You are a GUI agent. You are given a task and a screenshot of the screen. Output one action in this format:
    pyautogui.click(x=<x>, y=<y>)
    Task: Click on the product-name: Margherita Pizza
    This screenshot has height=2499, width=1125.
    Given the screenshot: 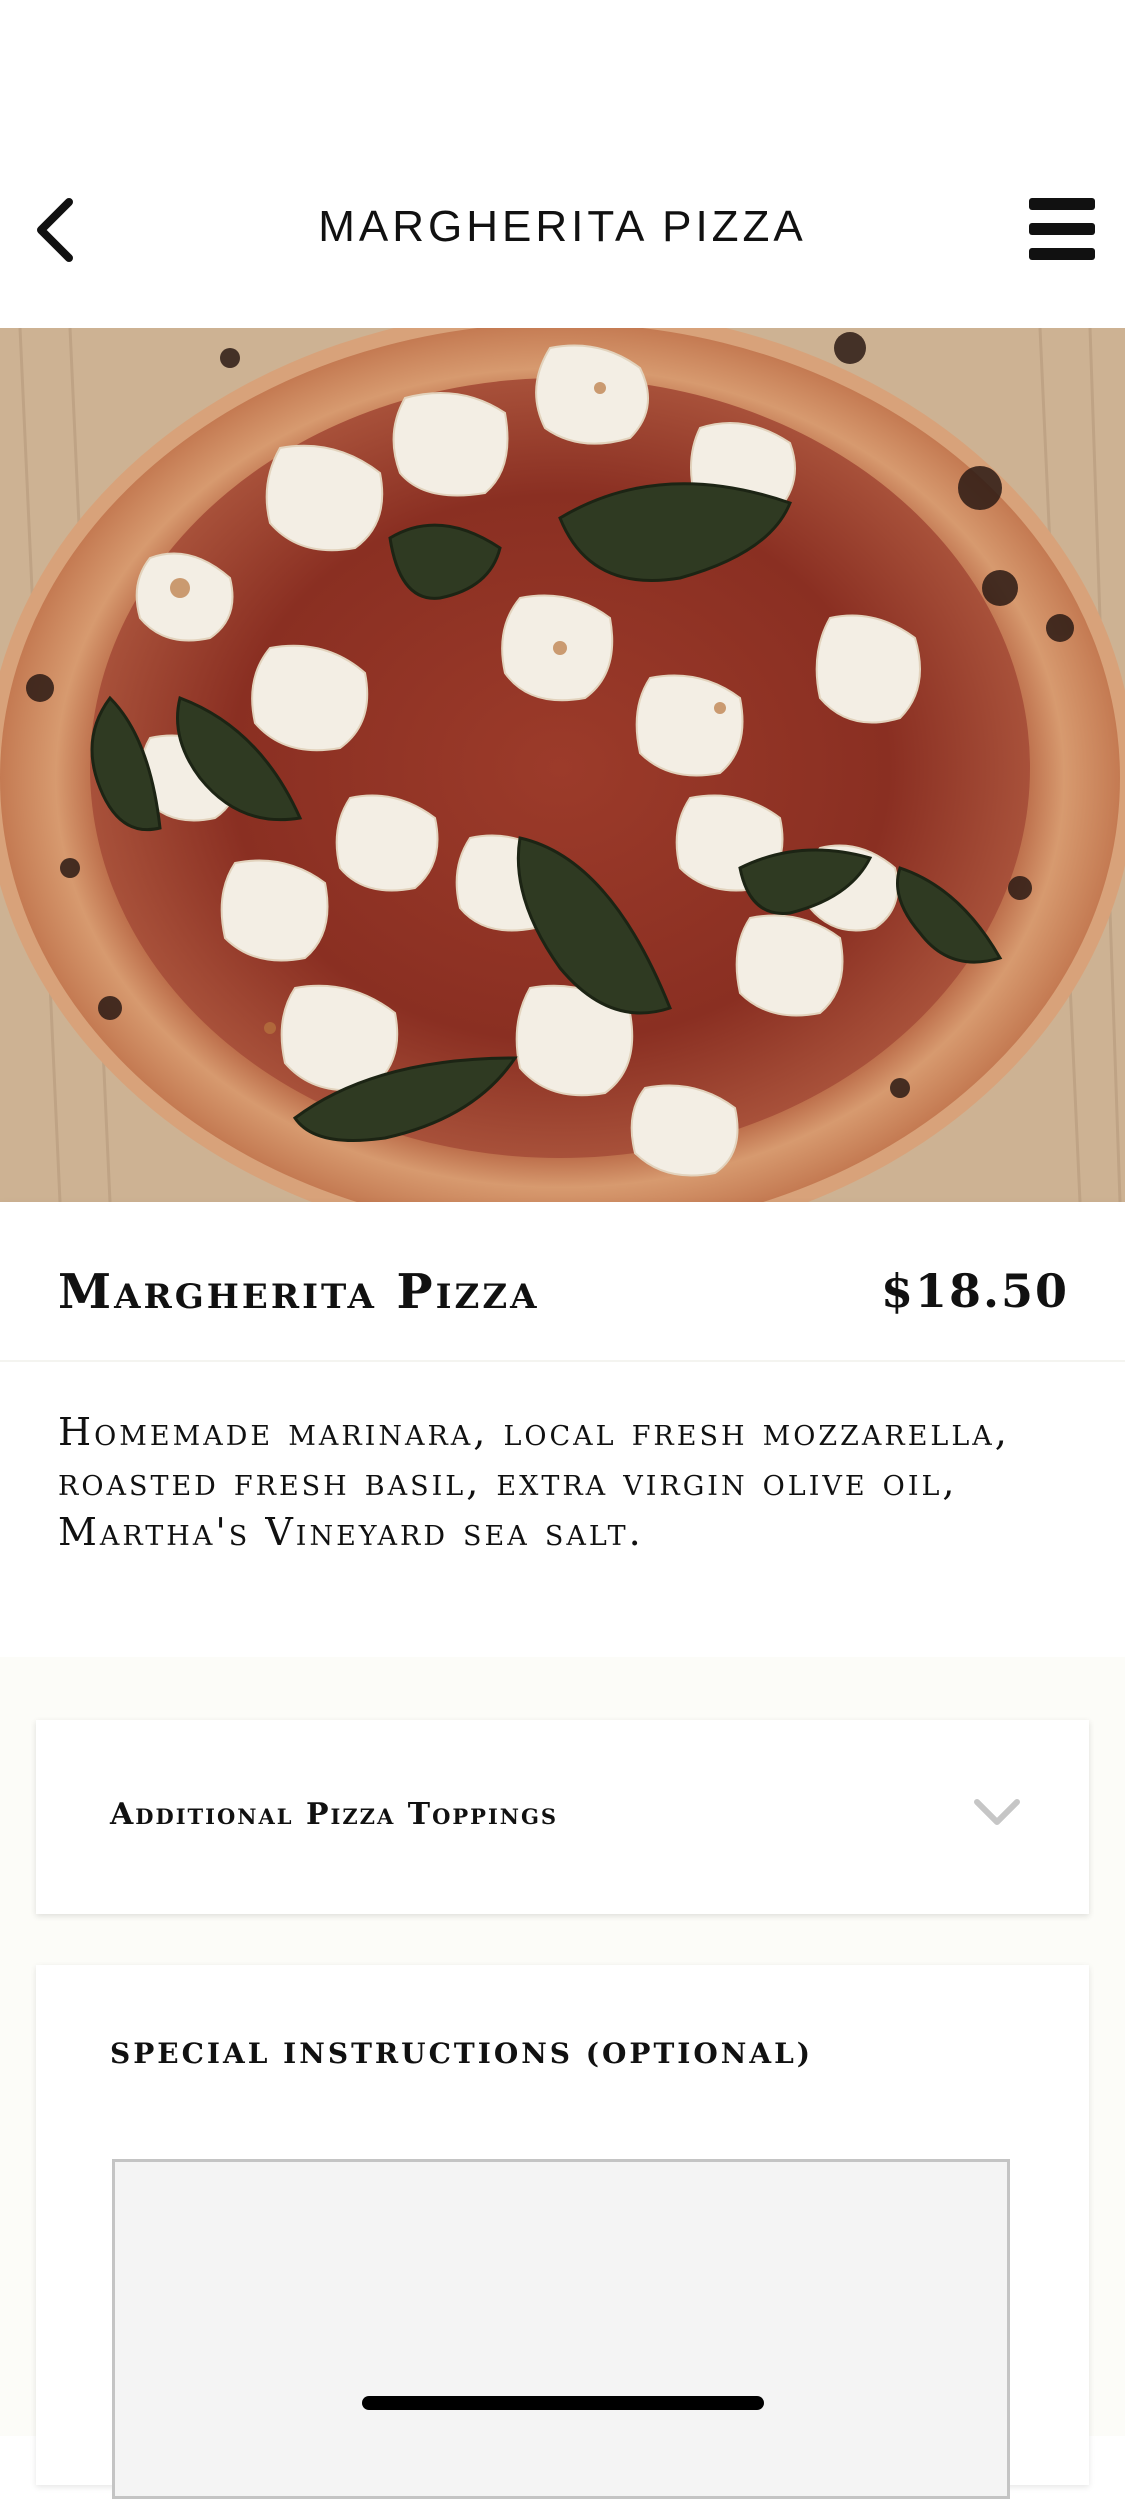 What is the action you would take?
    pyautogui.click(x=299, y=1292)
    